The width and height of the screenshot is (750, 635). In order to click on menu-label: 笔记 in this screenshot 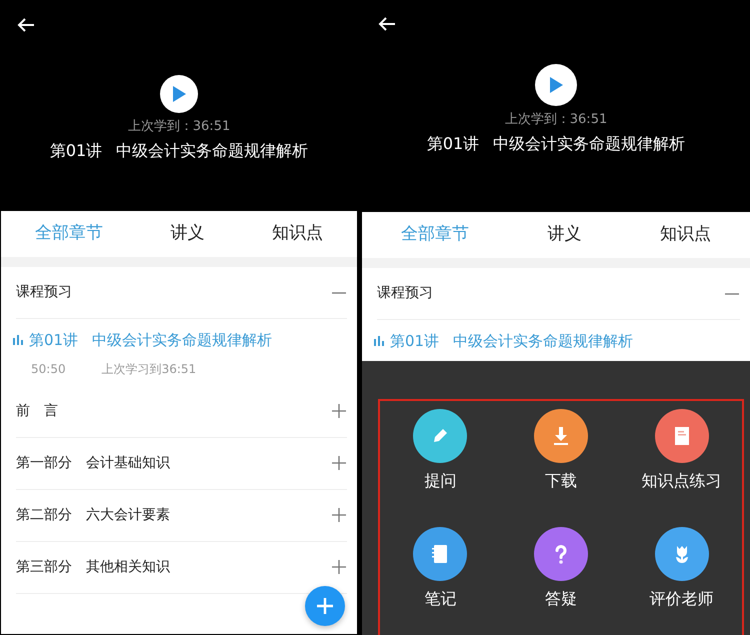, I will do `click(440, 599)`.